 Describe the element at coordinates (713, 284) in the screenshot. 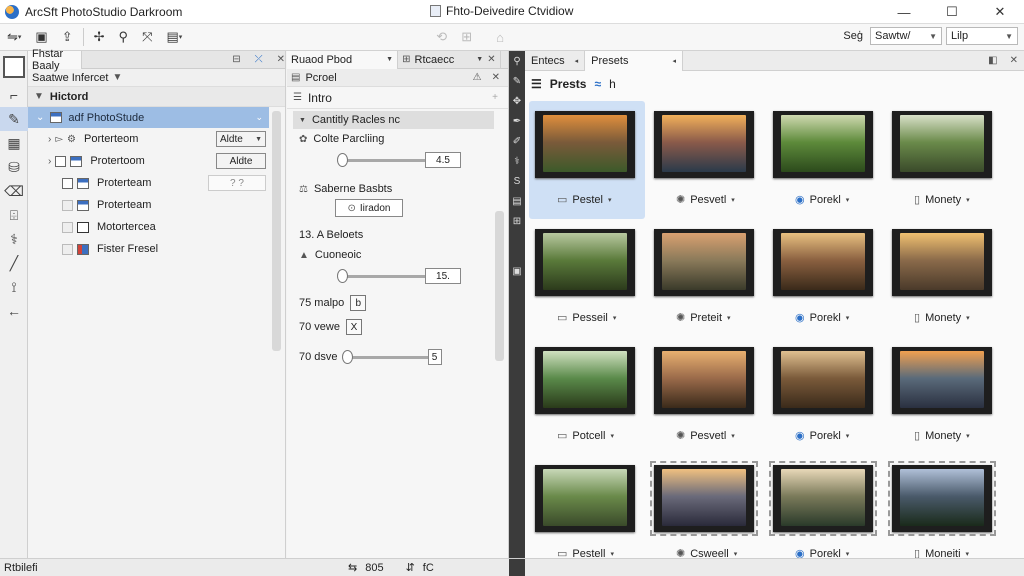

I see `preset-thumbnail: ✺ Preteit ▾` at that location.